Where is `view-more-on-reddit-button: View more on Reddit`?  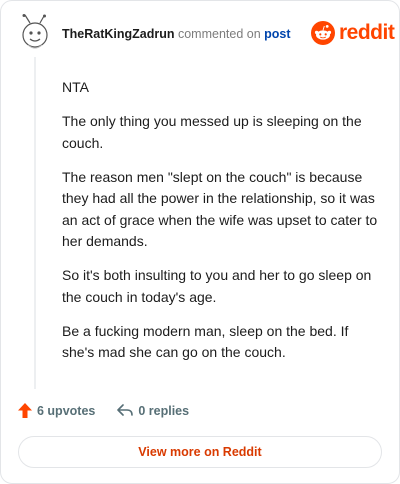 view-more-on-reddit-button: View more on Reddit is located at coordinates (200, 452).